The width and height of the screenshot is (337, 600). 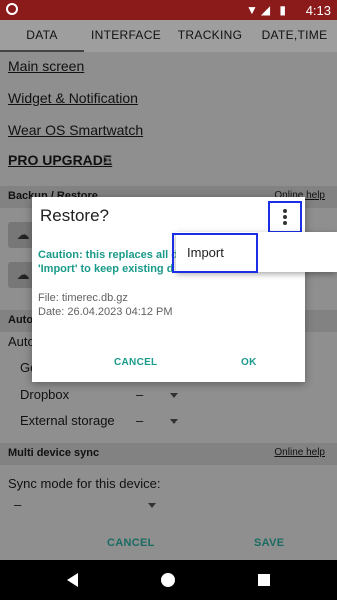 What do you see at coordinates (168, 10) in the screenshot?
I see `status-bar: ▼◢ ▮ 4:13` at bounding box center [168, 10].